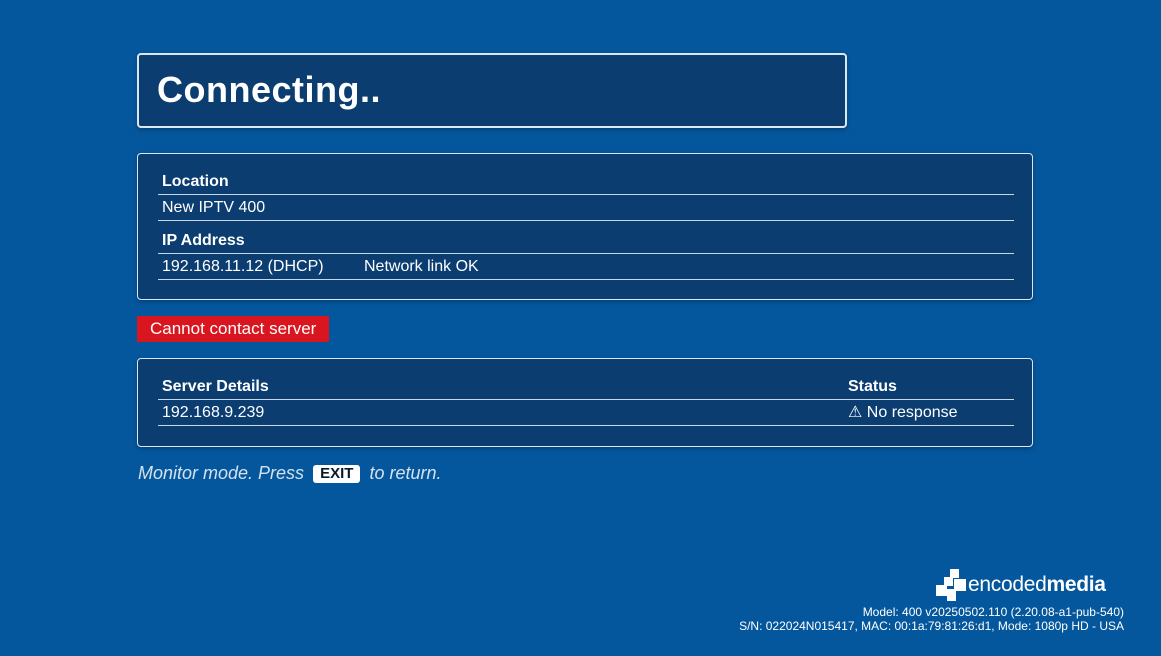 The image size is (1161, 656). What do you see at coordinates (203, 240) in the screenshot?
I see `ip-address-label: IP Address` at bounding box center [203, 240].